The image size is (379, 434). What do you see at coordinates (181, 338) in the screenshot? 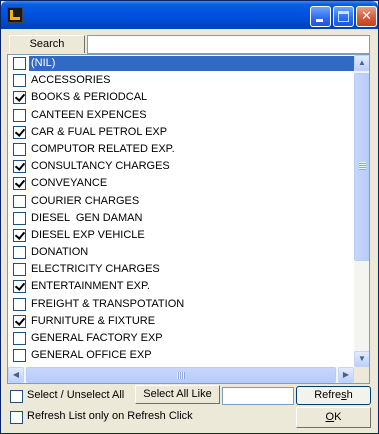
I see `list-item: GENERAL FACTORY EXP` at bounding box center [181, 338].